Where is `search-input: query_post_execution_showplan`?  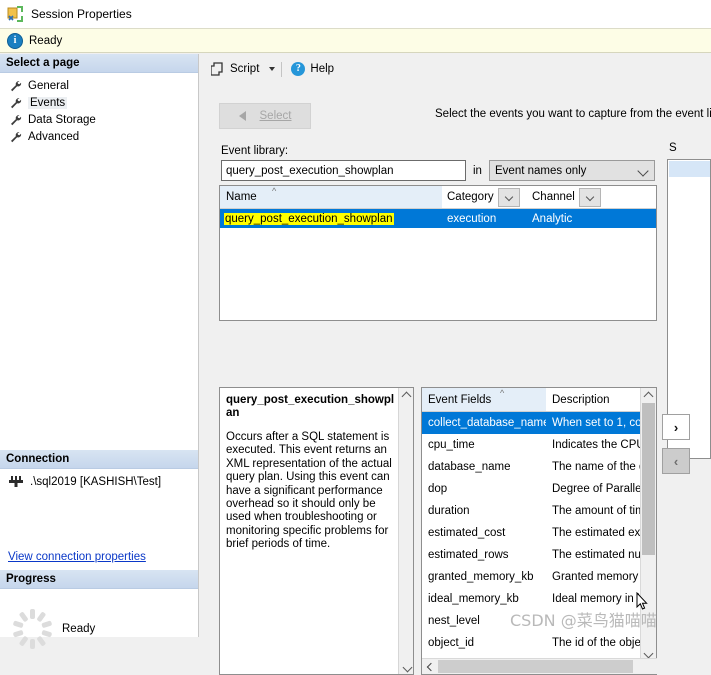 search-input: query_post_execution_showplan is located at coordinates (343, 170).